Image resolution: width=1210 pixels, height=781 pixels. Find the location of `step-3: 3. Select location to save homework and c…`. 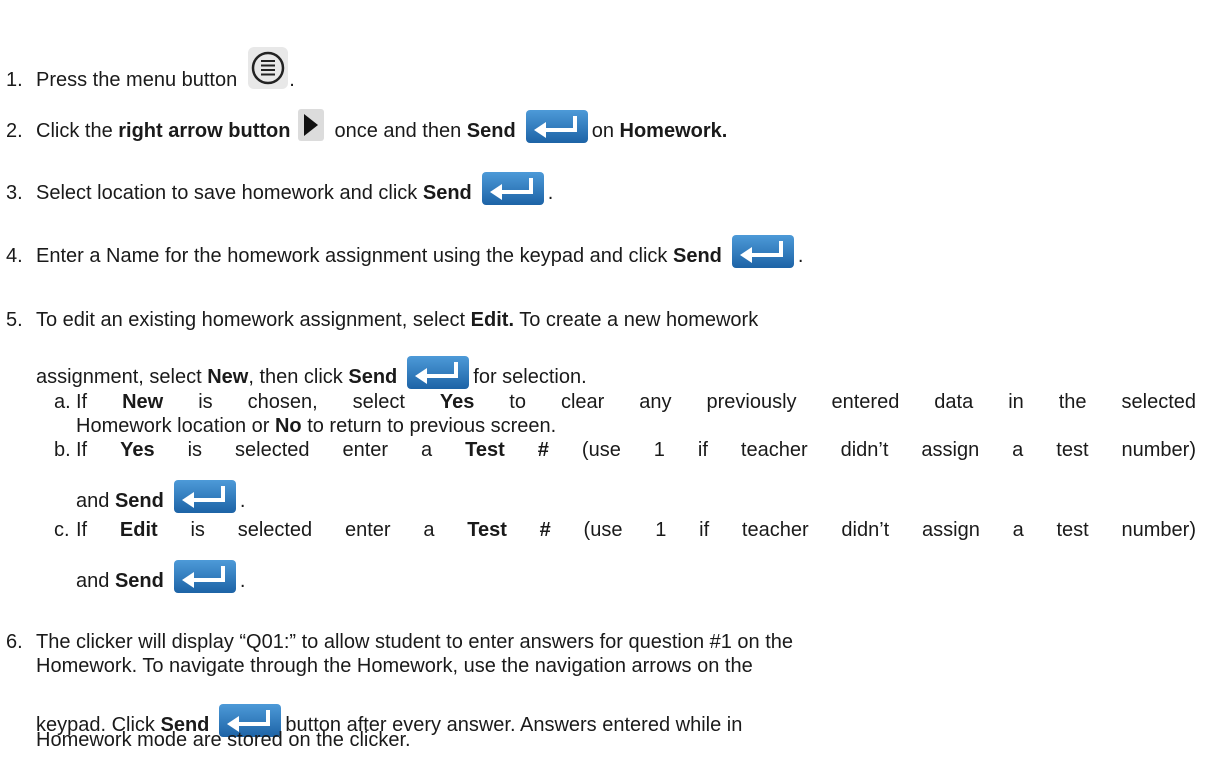

step-3: 3. Select location to save homework and c… is located at coordinates (279, 188).